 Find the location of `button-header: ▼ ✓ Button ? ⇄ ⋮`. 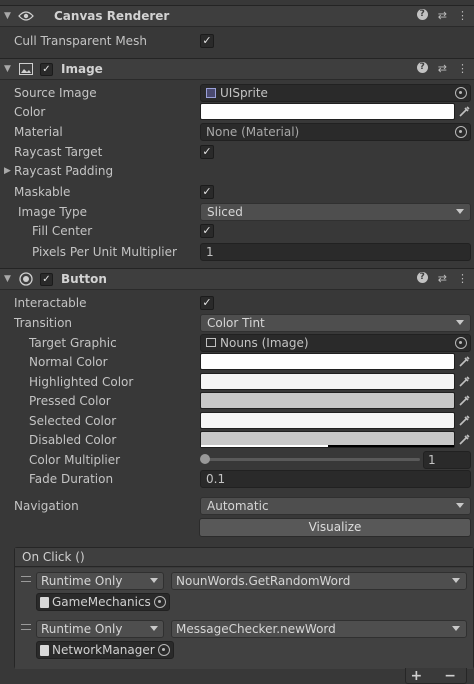

button-header: ▼ ✓ Button ? ⇄ ⋮ is located at coordinates (237, 279).